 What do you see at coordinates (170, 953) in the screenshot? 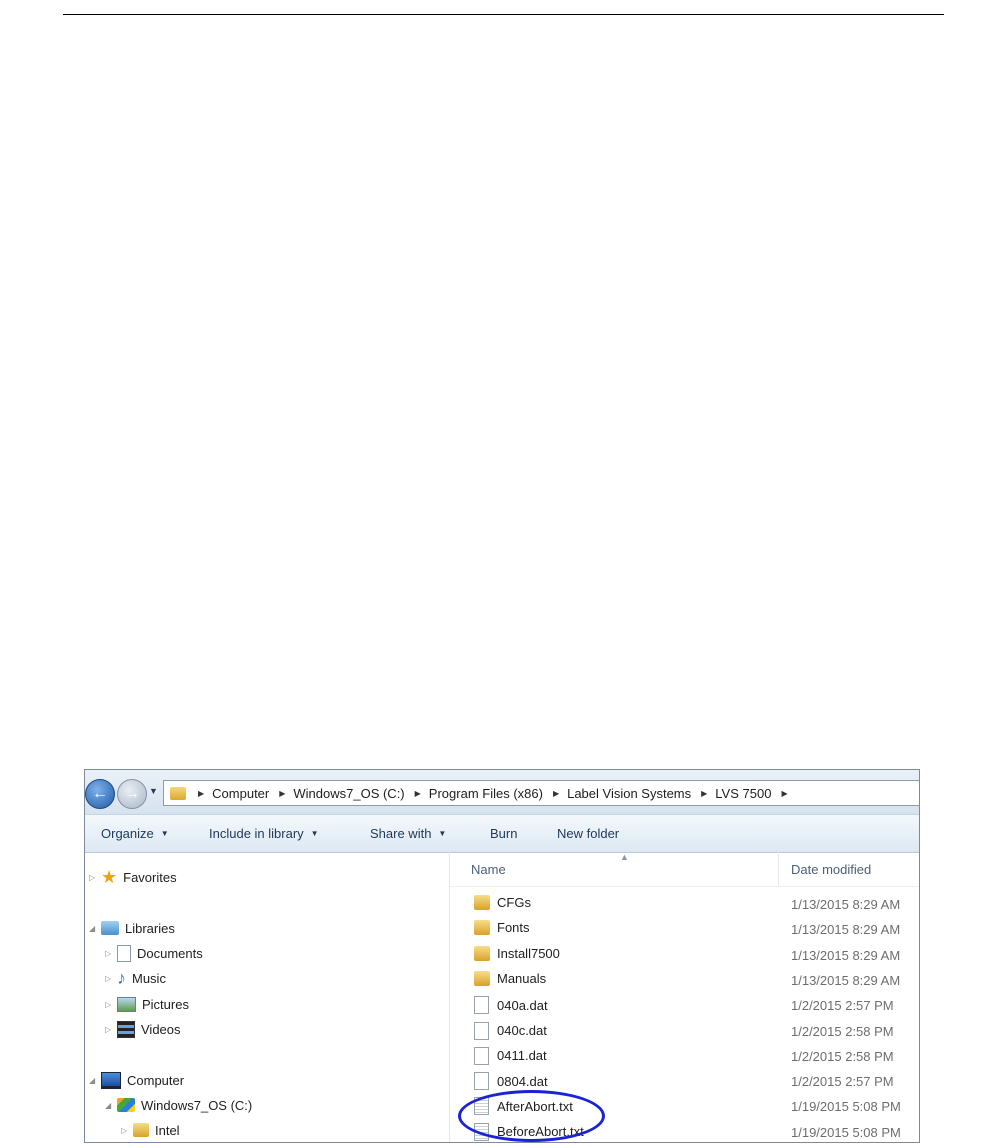
I see `tree-label: Documents` at bounding box center [170, 953].